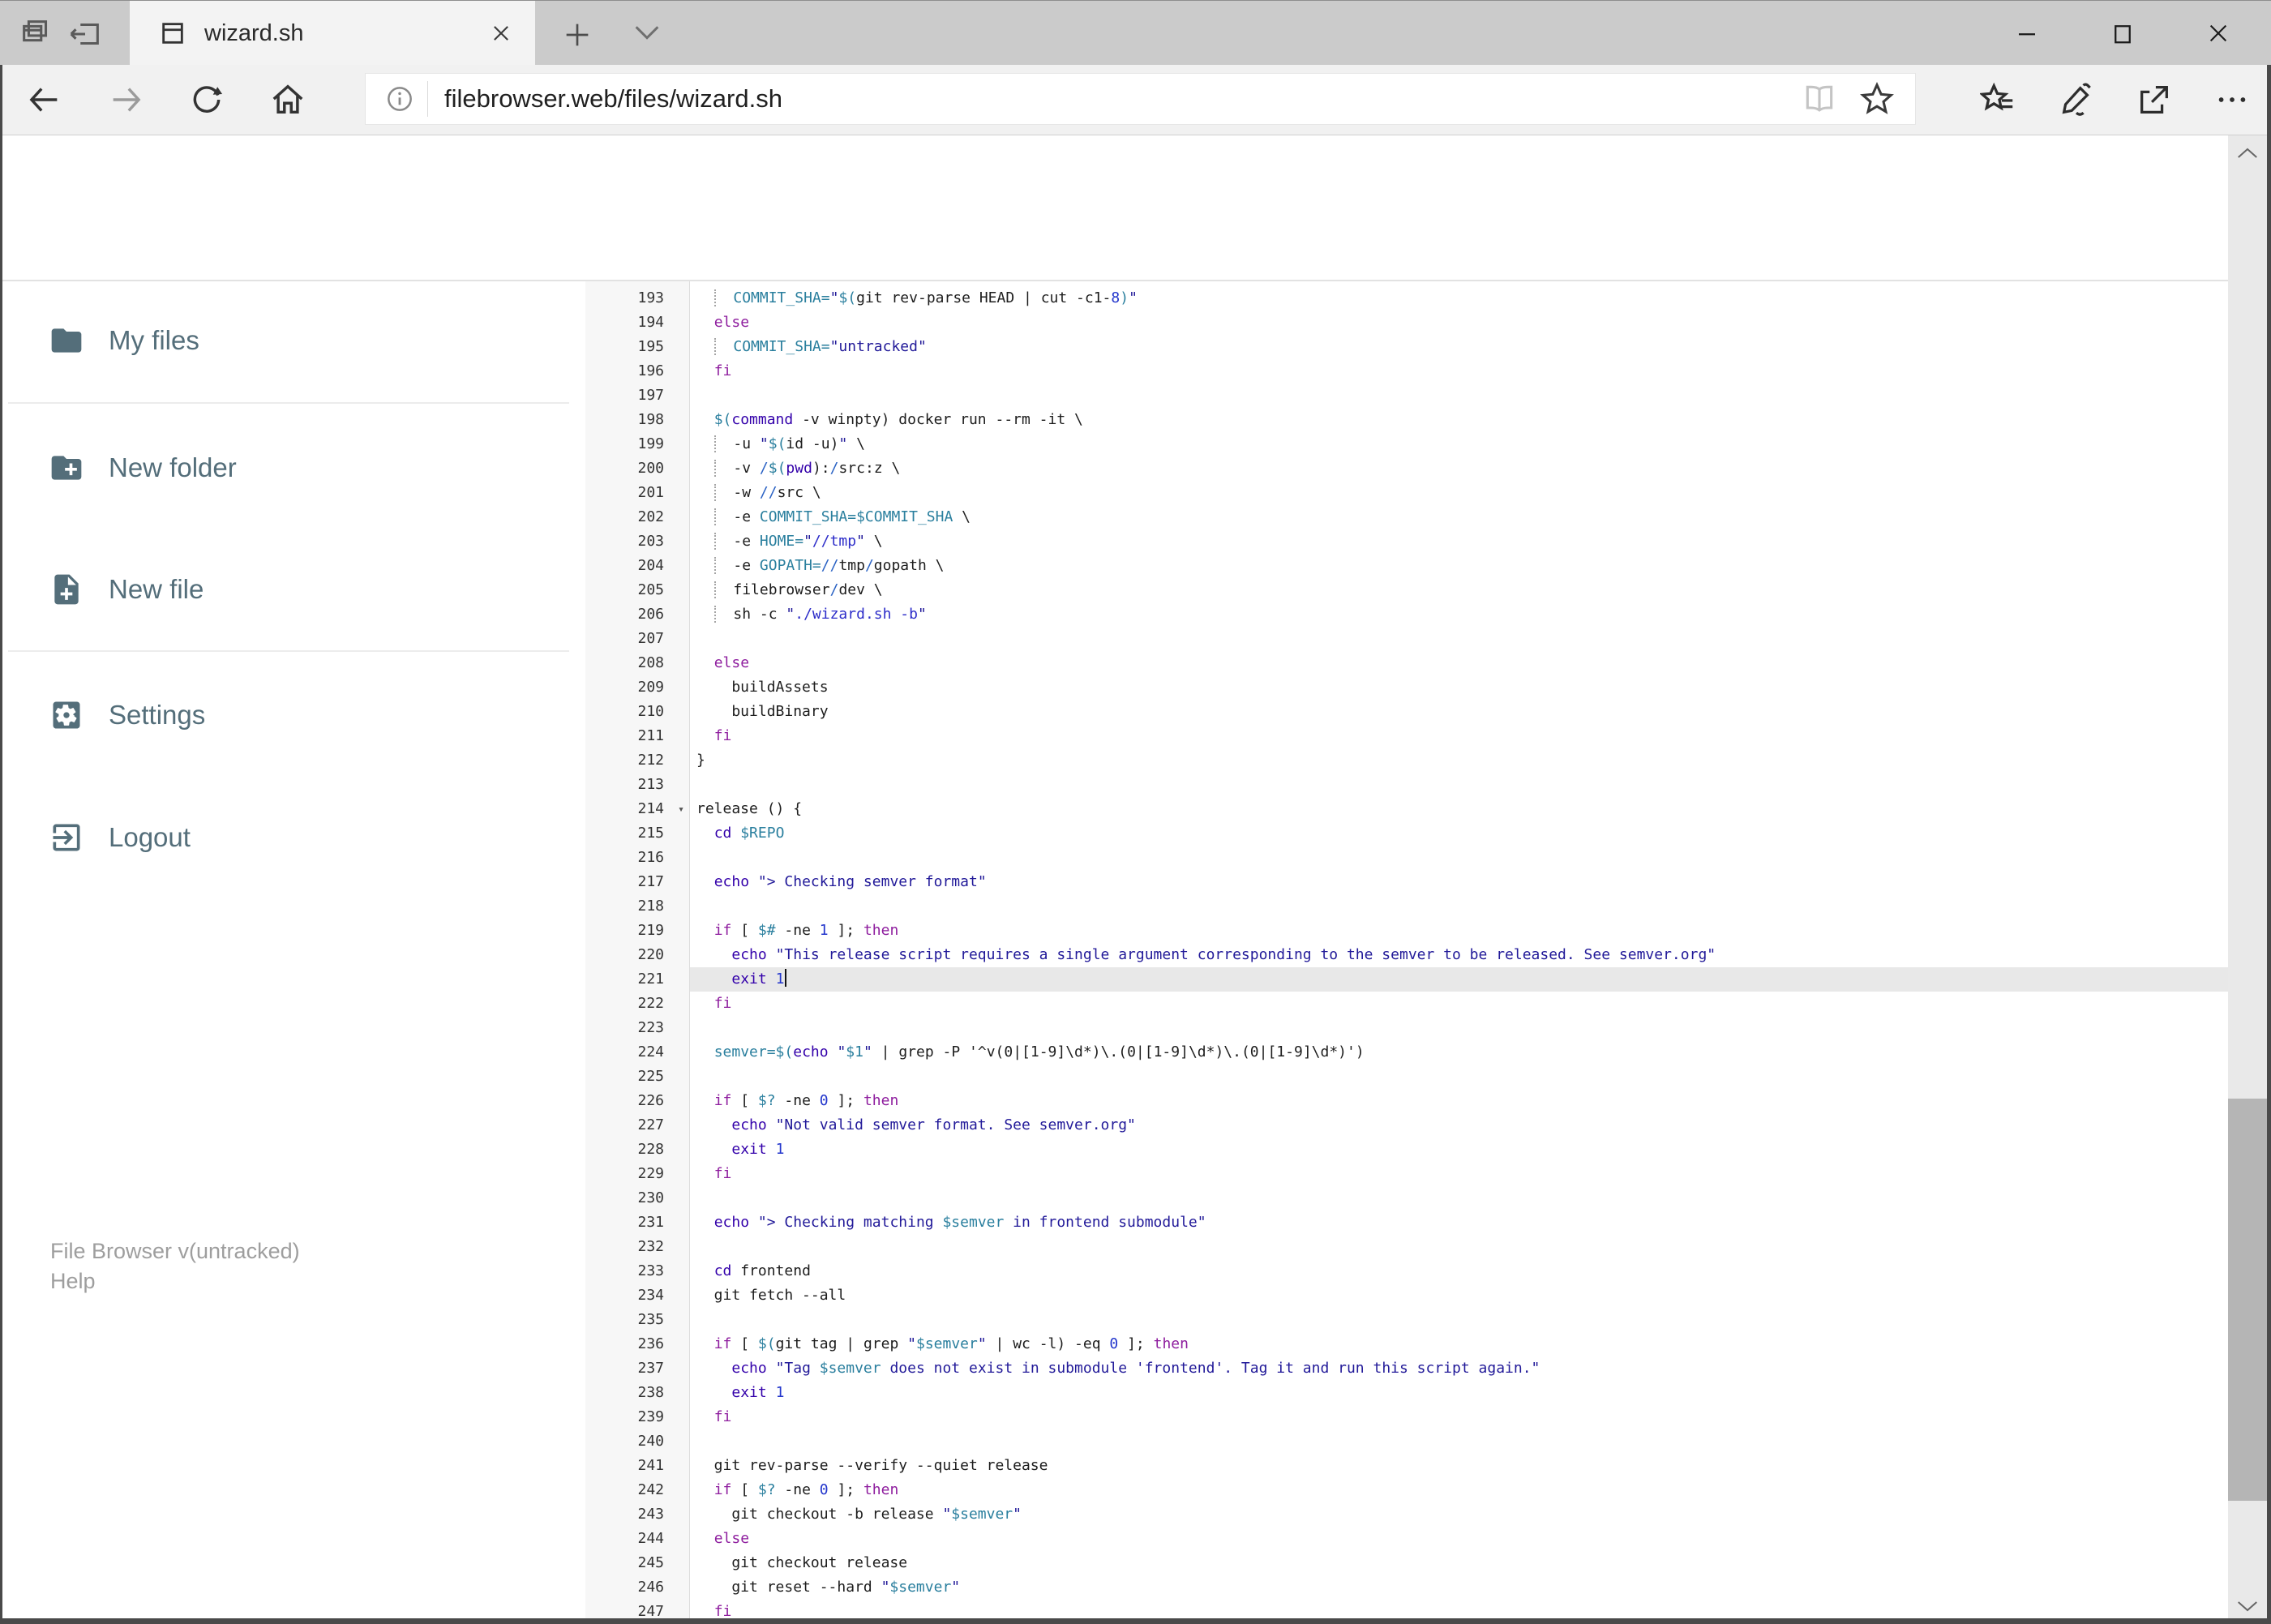  I want to click on code-line: 202 -e COMMIT_SHA=$COMMIT_SHA \, so click(1406, 517).